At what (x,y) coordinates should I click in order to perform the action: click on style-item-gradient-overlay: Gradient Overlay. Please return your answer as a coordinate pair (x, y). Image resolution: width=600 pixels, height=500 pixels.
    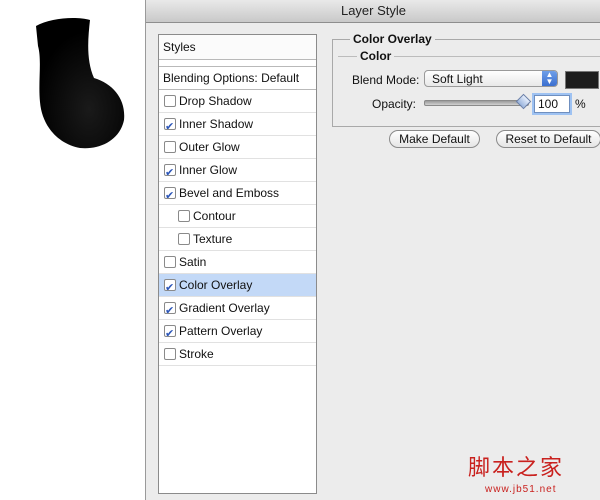
    Looking at the image, I should click on (237, 309).